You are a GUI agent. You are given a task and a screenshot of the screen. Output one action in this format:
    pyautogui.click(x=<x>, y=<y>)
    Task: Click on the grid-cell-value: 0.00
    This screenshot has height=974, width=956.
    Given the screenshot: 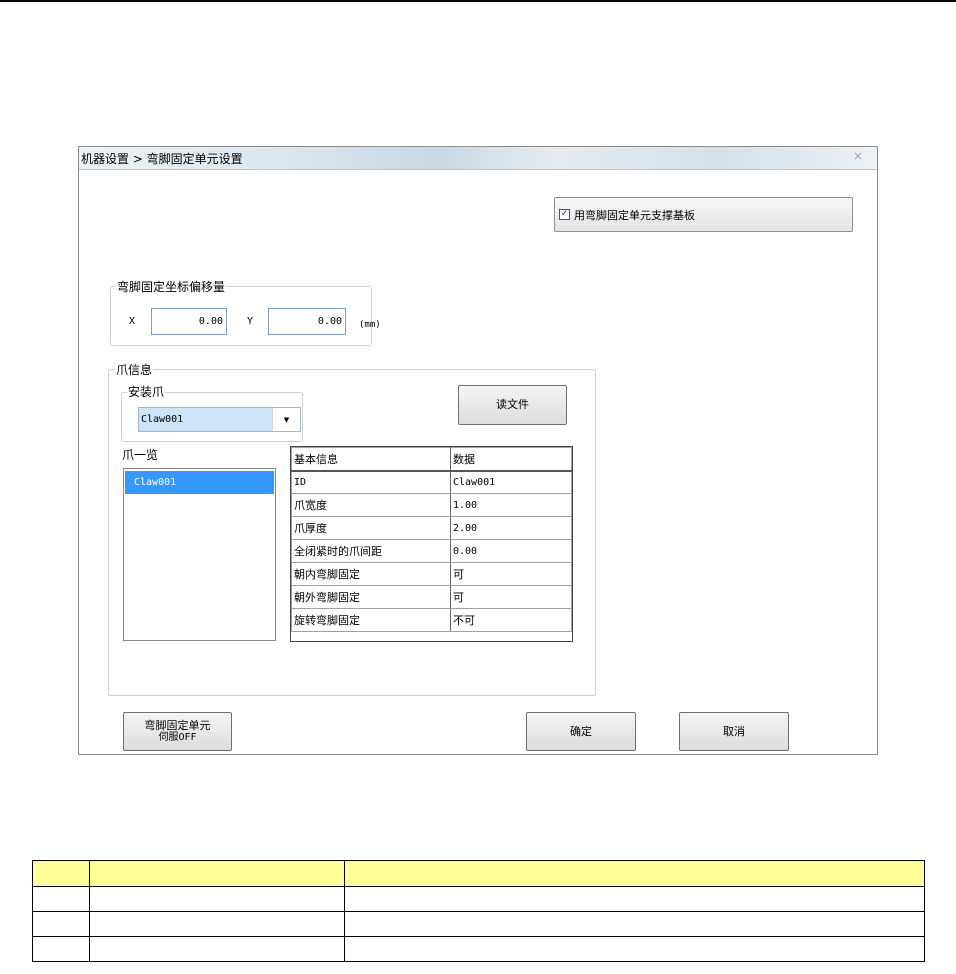 What is the action you would take?
    pyautogui.click(x=511, y=551)
    